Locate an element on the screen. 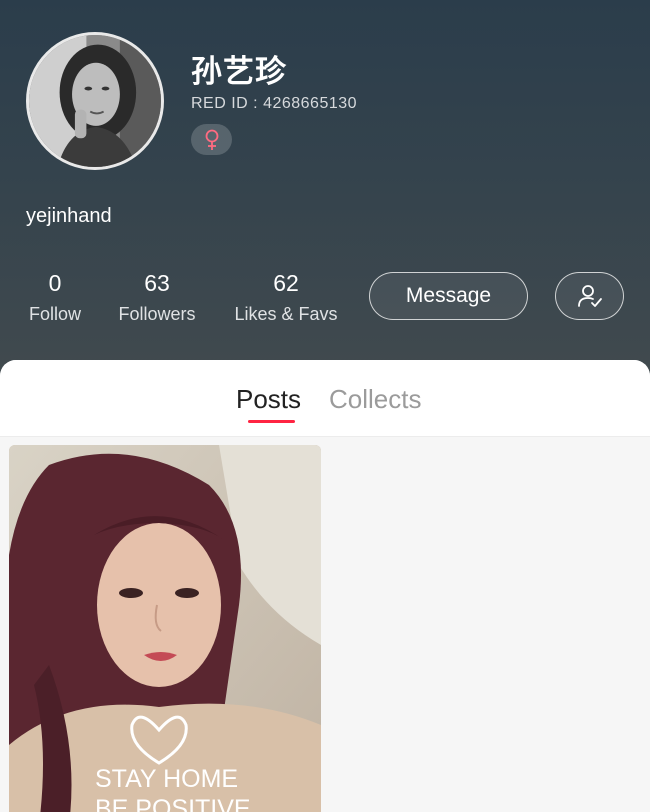  red-id: RED ID : 4268665130 is located at coordinates (274, 103).